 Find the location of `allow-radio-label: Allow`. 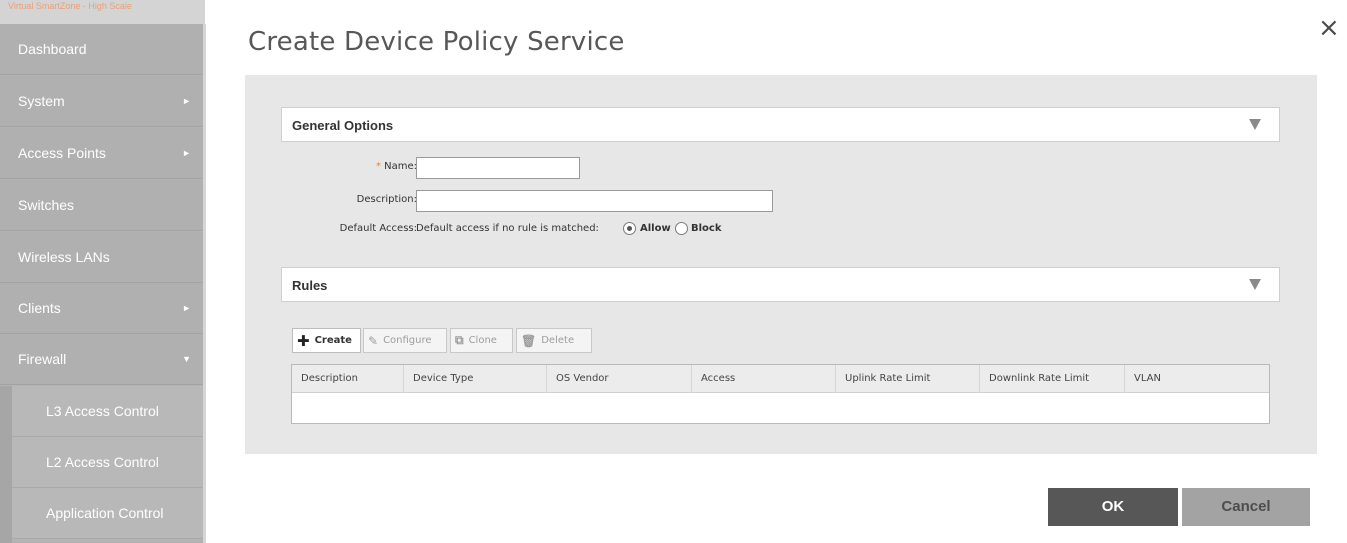

allow-radio-label: Allow is located at coordinates (655, 228).